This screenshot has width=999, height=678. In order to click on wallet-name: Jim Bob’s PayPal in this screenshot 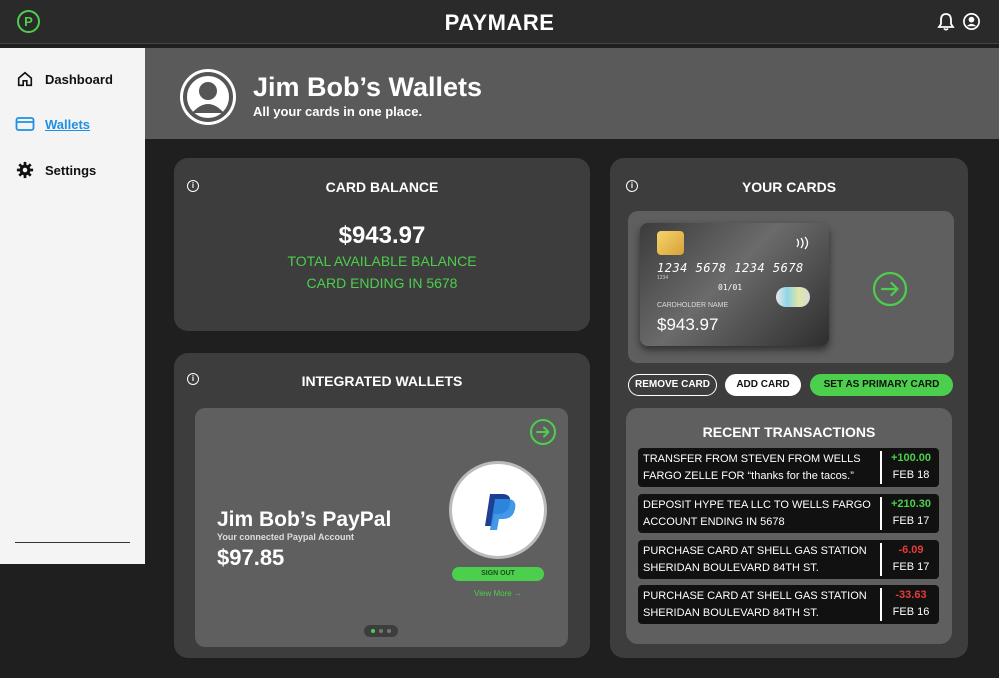, I will do `click(304, 519)`.